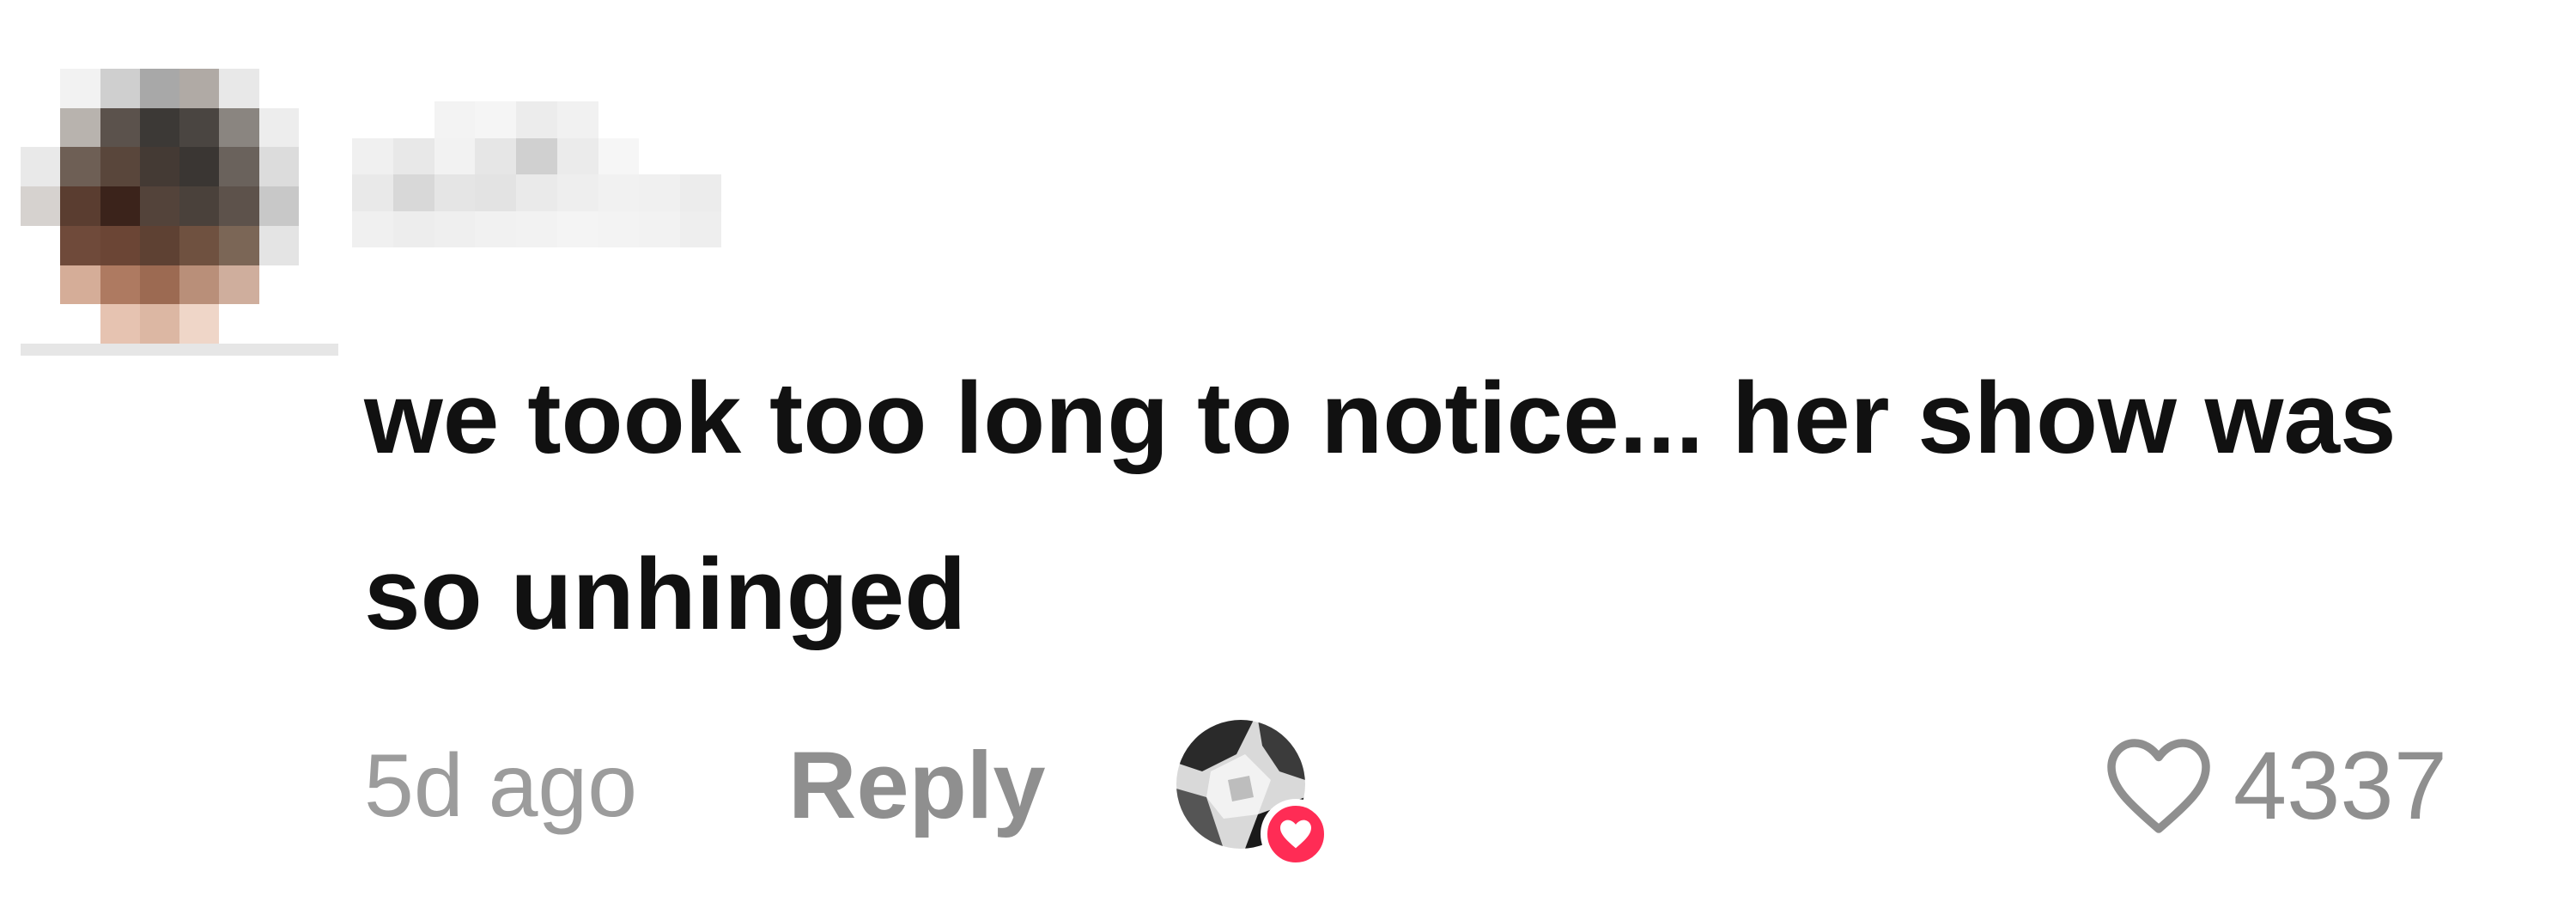 This screenshot has height=908, width=2576. I want to click on like-button: 4337, so click(2275, 786).